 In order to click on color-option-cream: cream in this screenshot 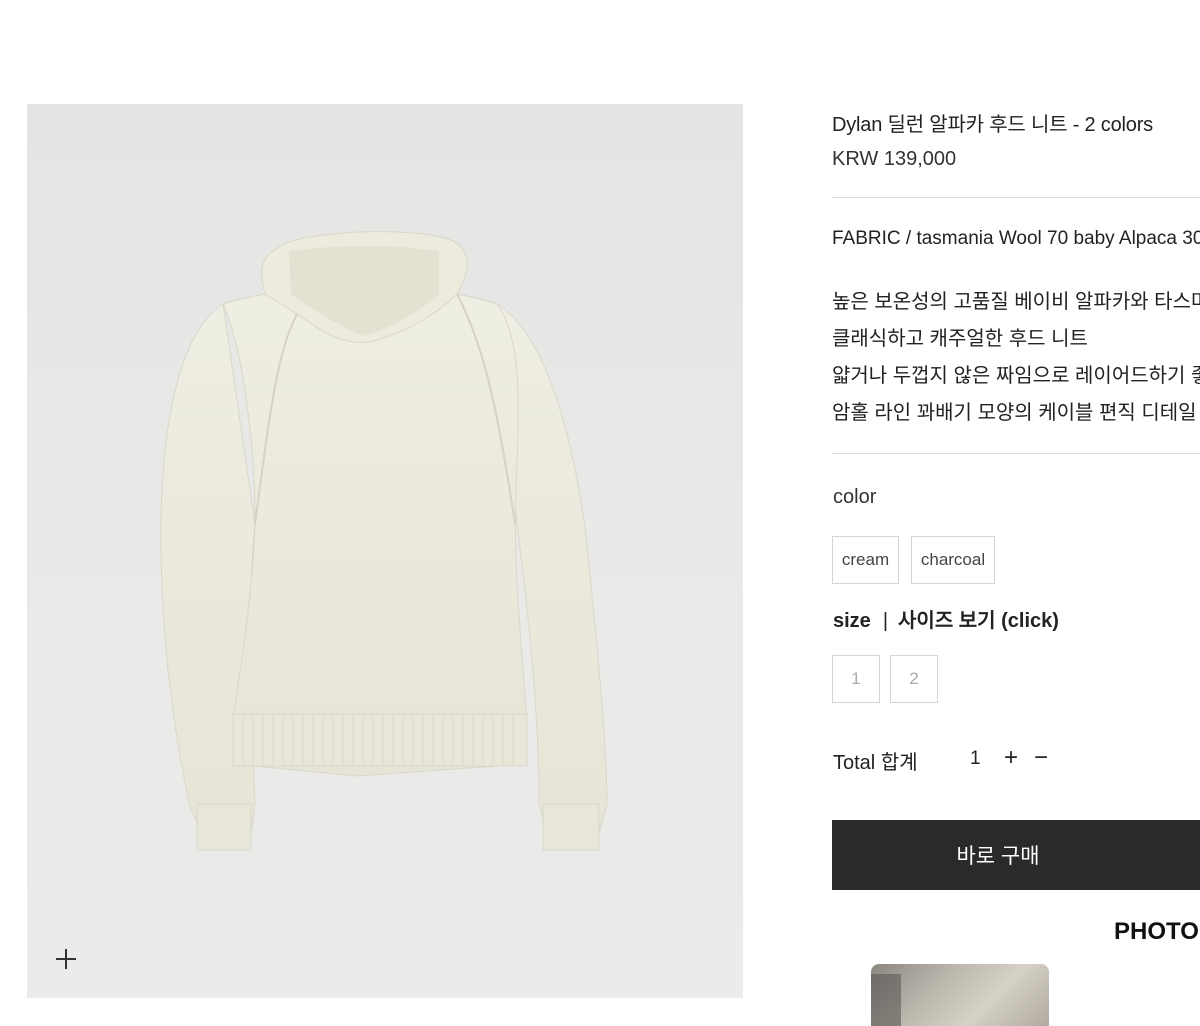, I will do `click(865, 560)`.